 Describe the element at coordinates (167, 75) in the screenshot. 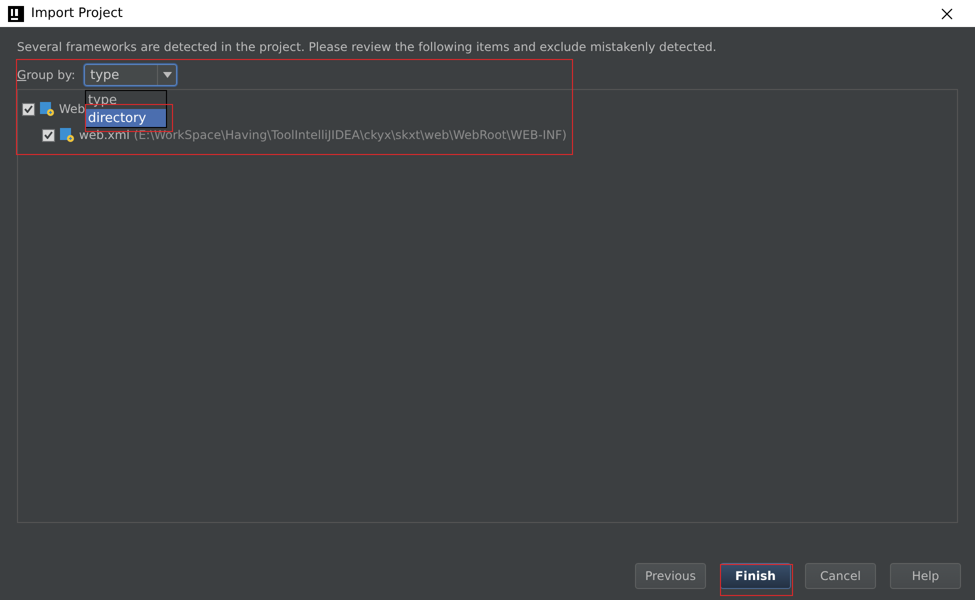

I see `dropdown-arrow-icon` at that location.